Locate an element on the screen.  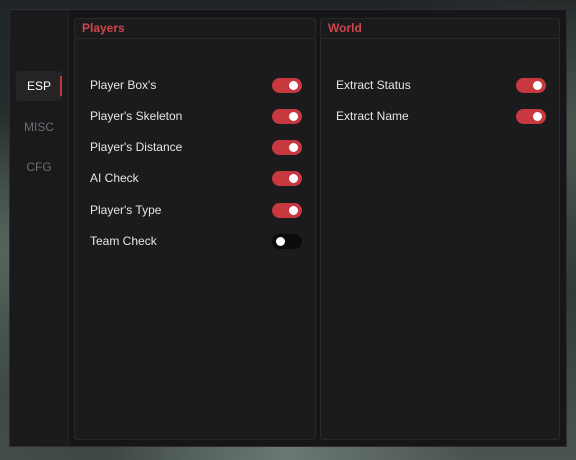
player-skeleton-toggle is located at coordinates (287, 116).